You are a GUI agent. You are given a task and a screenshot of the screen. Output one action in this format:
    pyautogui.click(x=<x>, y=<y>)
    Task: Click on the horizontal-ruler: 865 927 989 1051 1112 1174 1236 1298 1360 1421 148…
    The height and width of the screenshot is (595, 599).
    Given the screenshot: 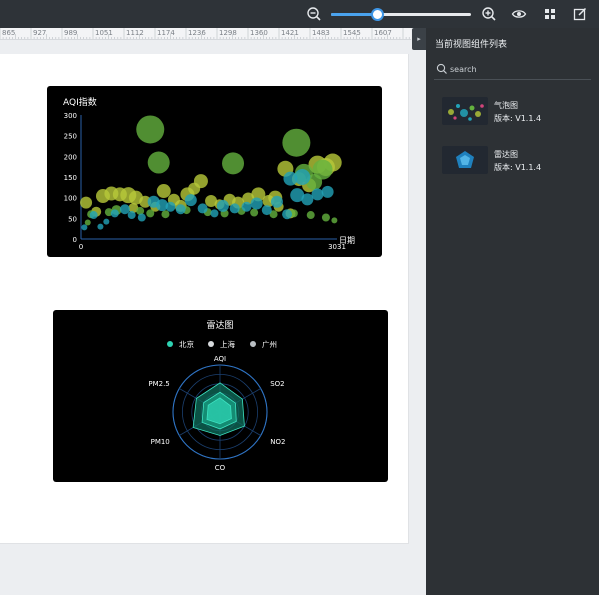 What is the action you would take?
    pyautogui.click(x=205, y=34)
    